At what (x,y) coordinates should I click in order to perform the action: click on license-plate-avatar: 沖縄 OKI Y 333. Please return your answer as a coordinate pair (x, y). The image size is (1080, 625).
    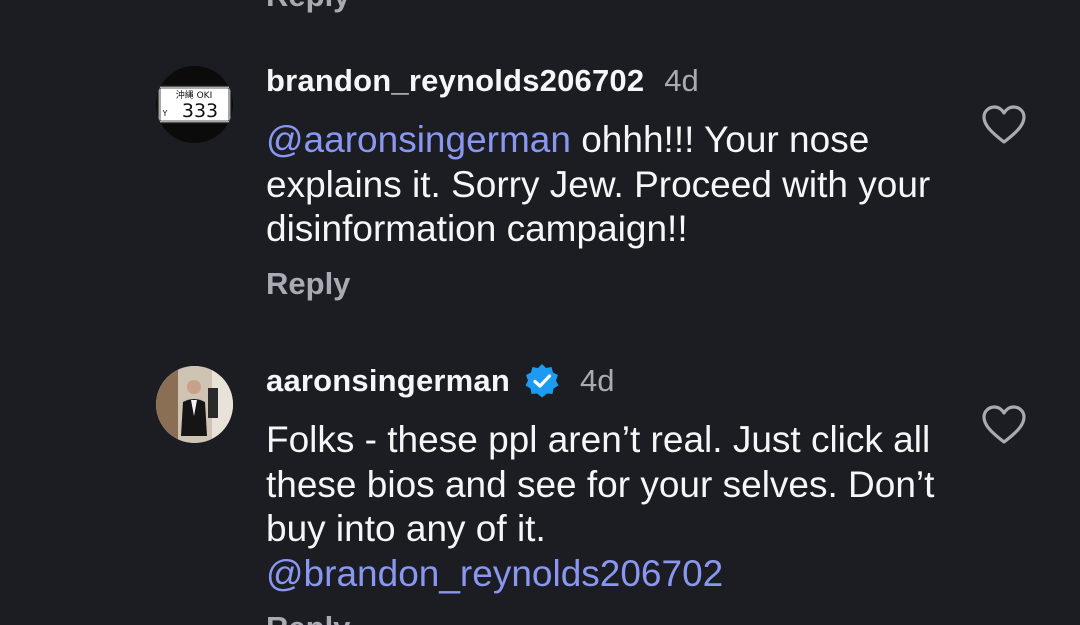
    Looking at the image, I should click on (194, 104).